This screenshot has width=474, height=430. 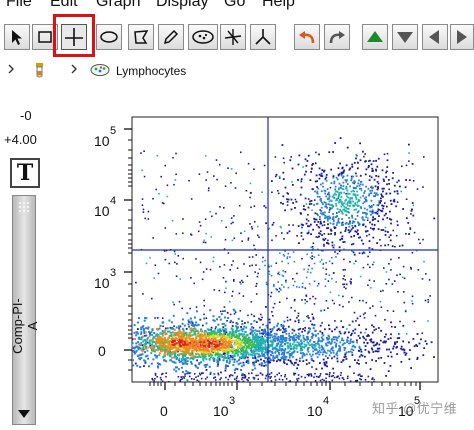 I want to click on x-axis-label-10e4: 10 4, so click(x=318, y=407).